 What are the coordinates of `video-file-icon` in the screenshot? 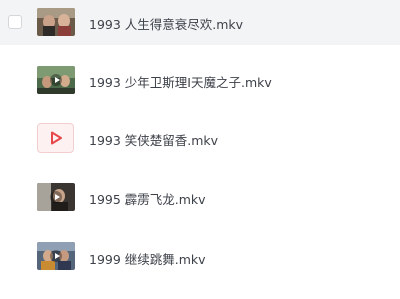 It's located at (55, 138).